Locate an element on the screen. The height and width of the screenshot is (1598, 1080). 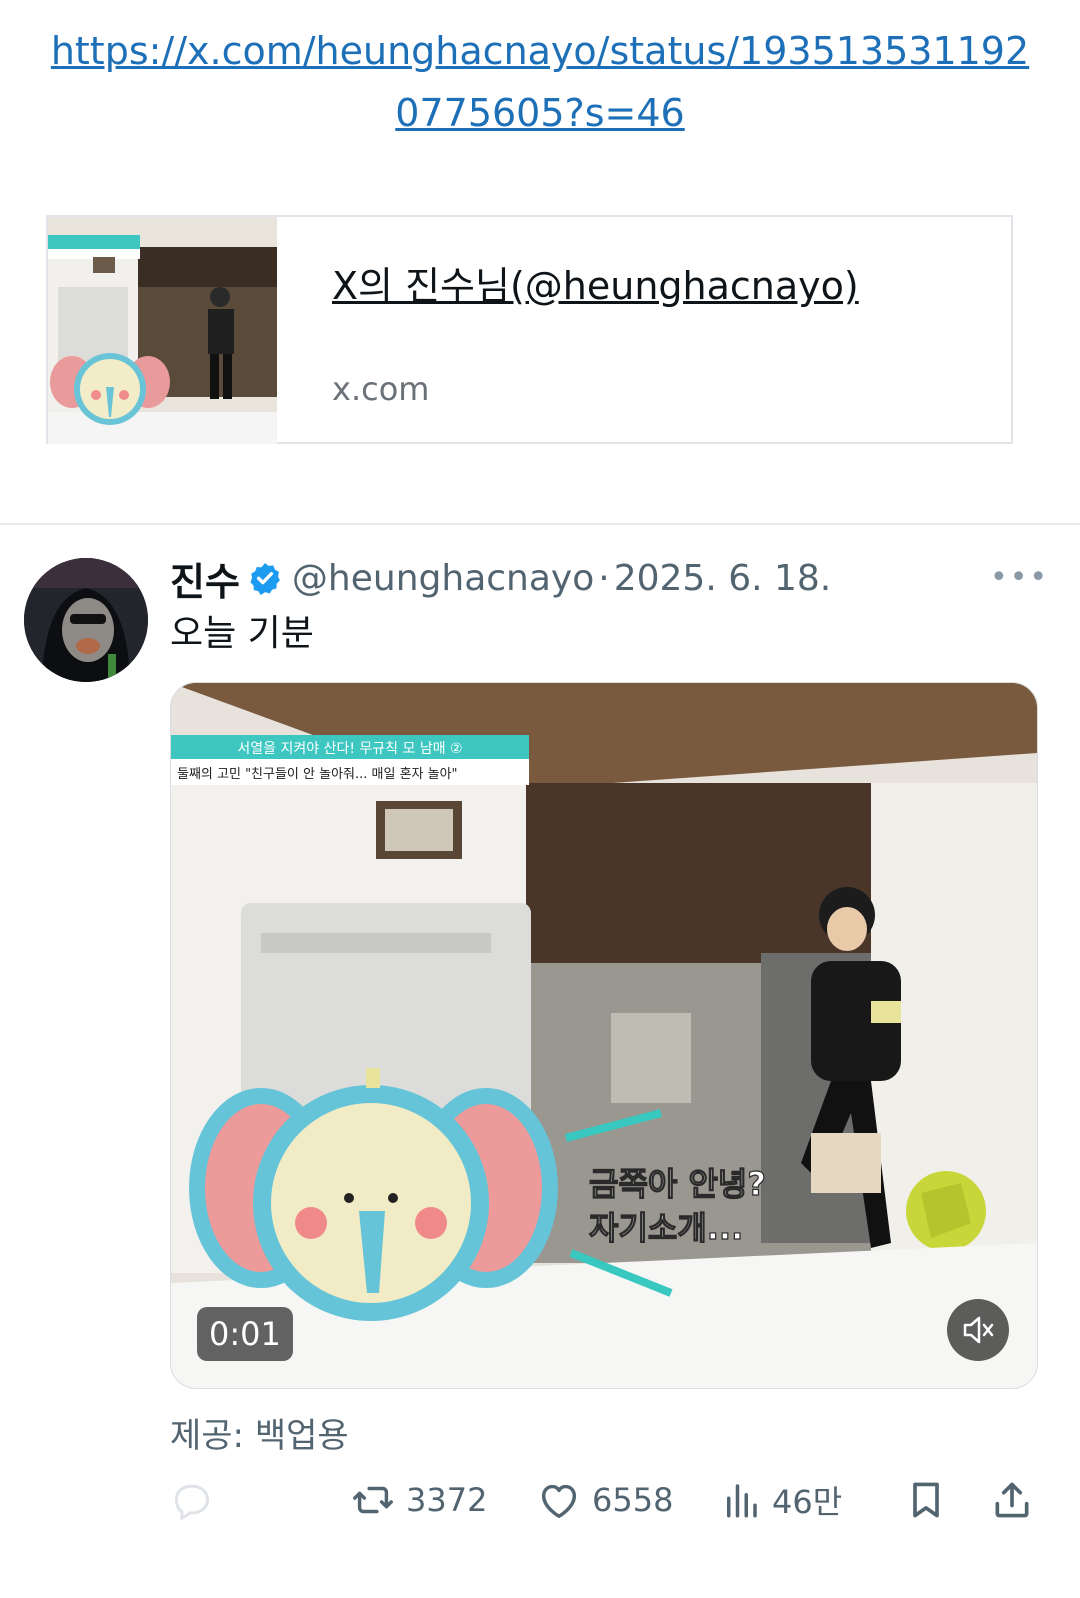
like-count: 6558 is located at coordinates (633, 1500).